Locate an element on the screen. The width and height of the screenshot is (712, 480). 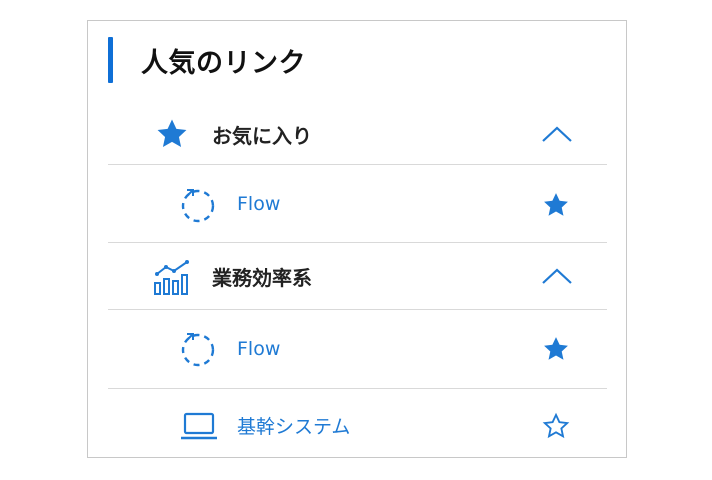
collapse-toggle-efficiency is located at coordinates (557, 276).